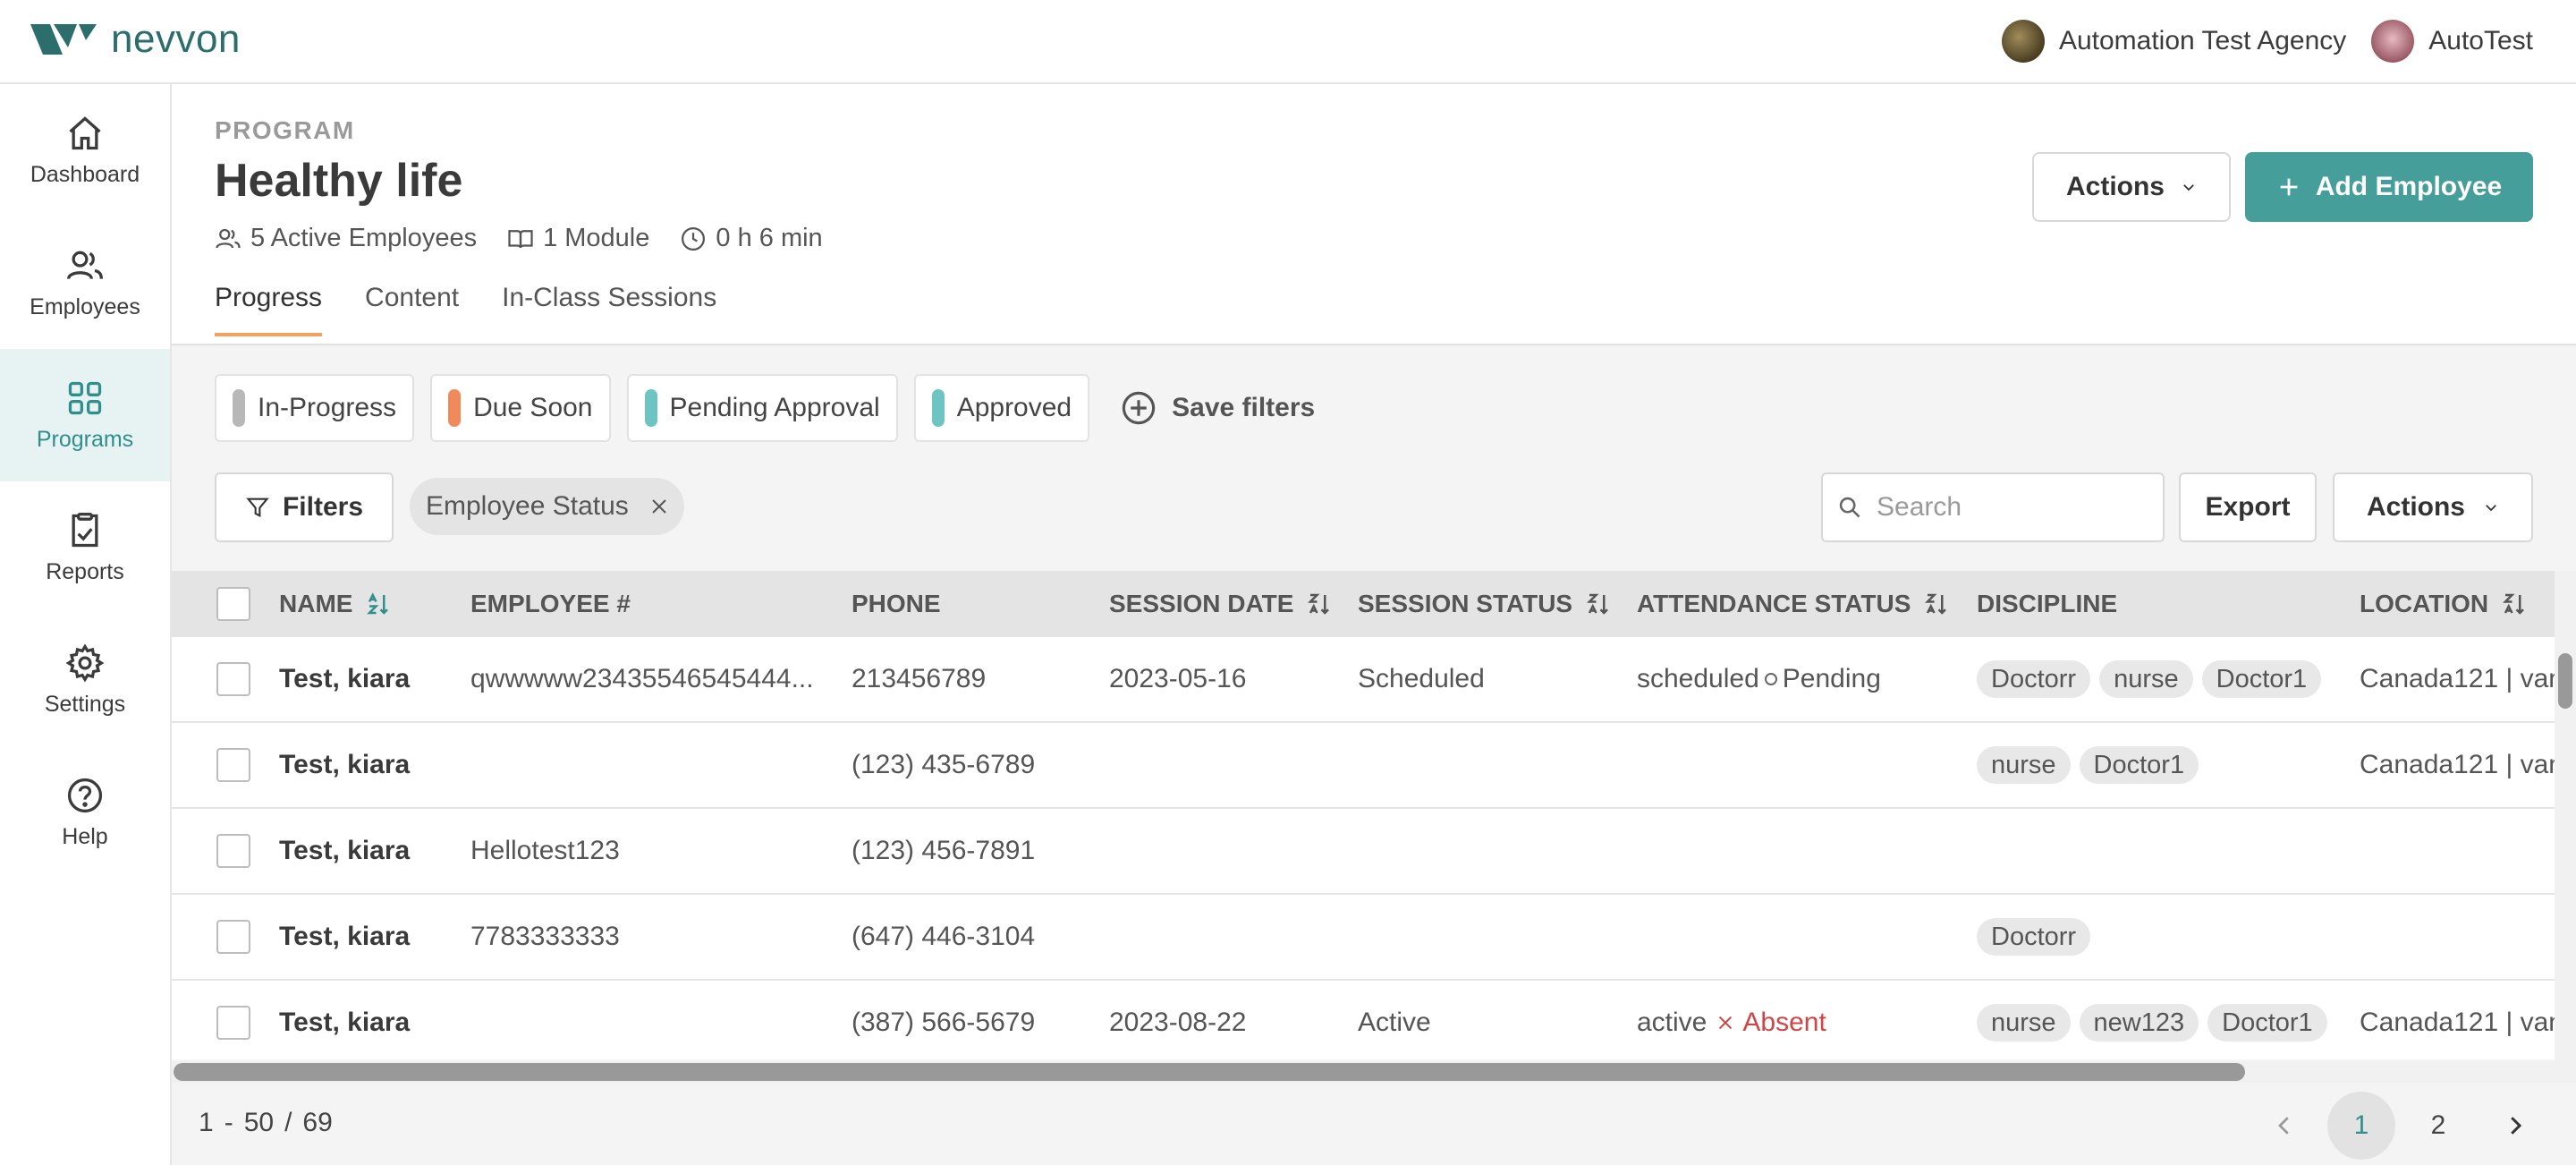  What do you see at coordinates (1485, 604) in the screenshot?
I see `column-header-session-status: SESSION STATUS` at bounding box center [1485, 604].